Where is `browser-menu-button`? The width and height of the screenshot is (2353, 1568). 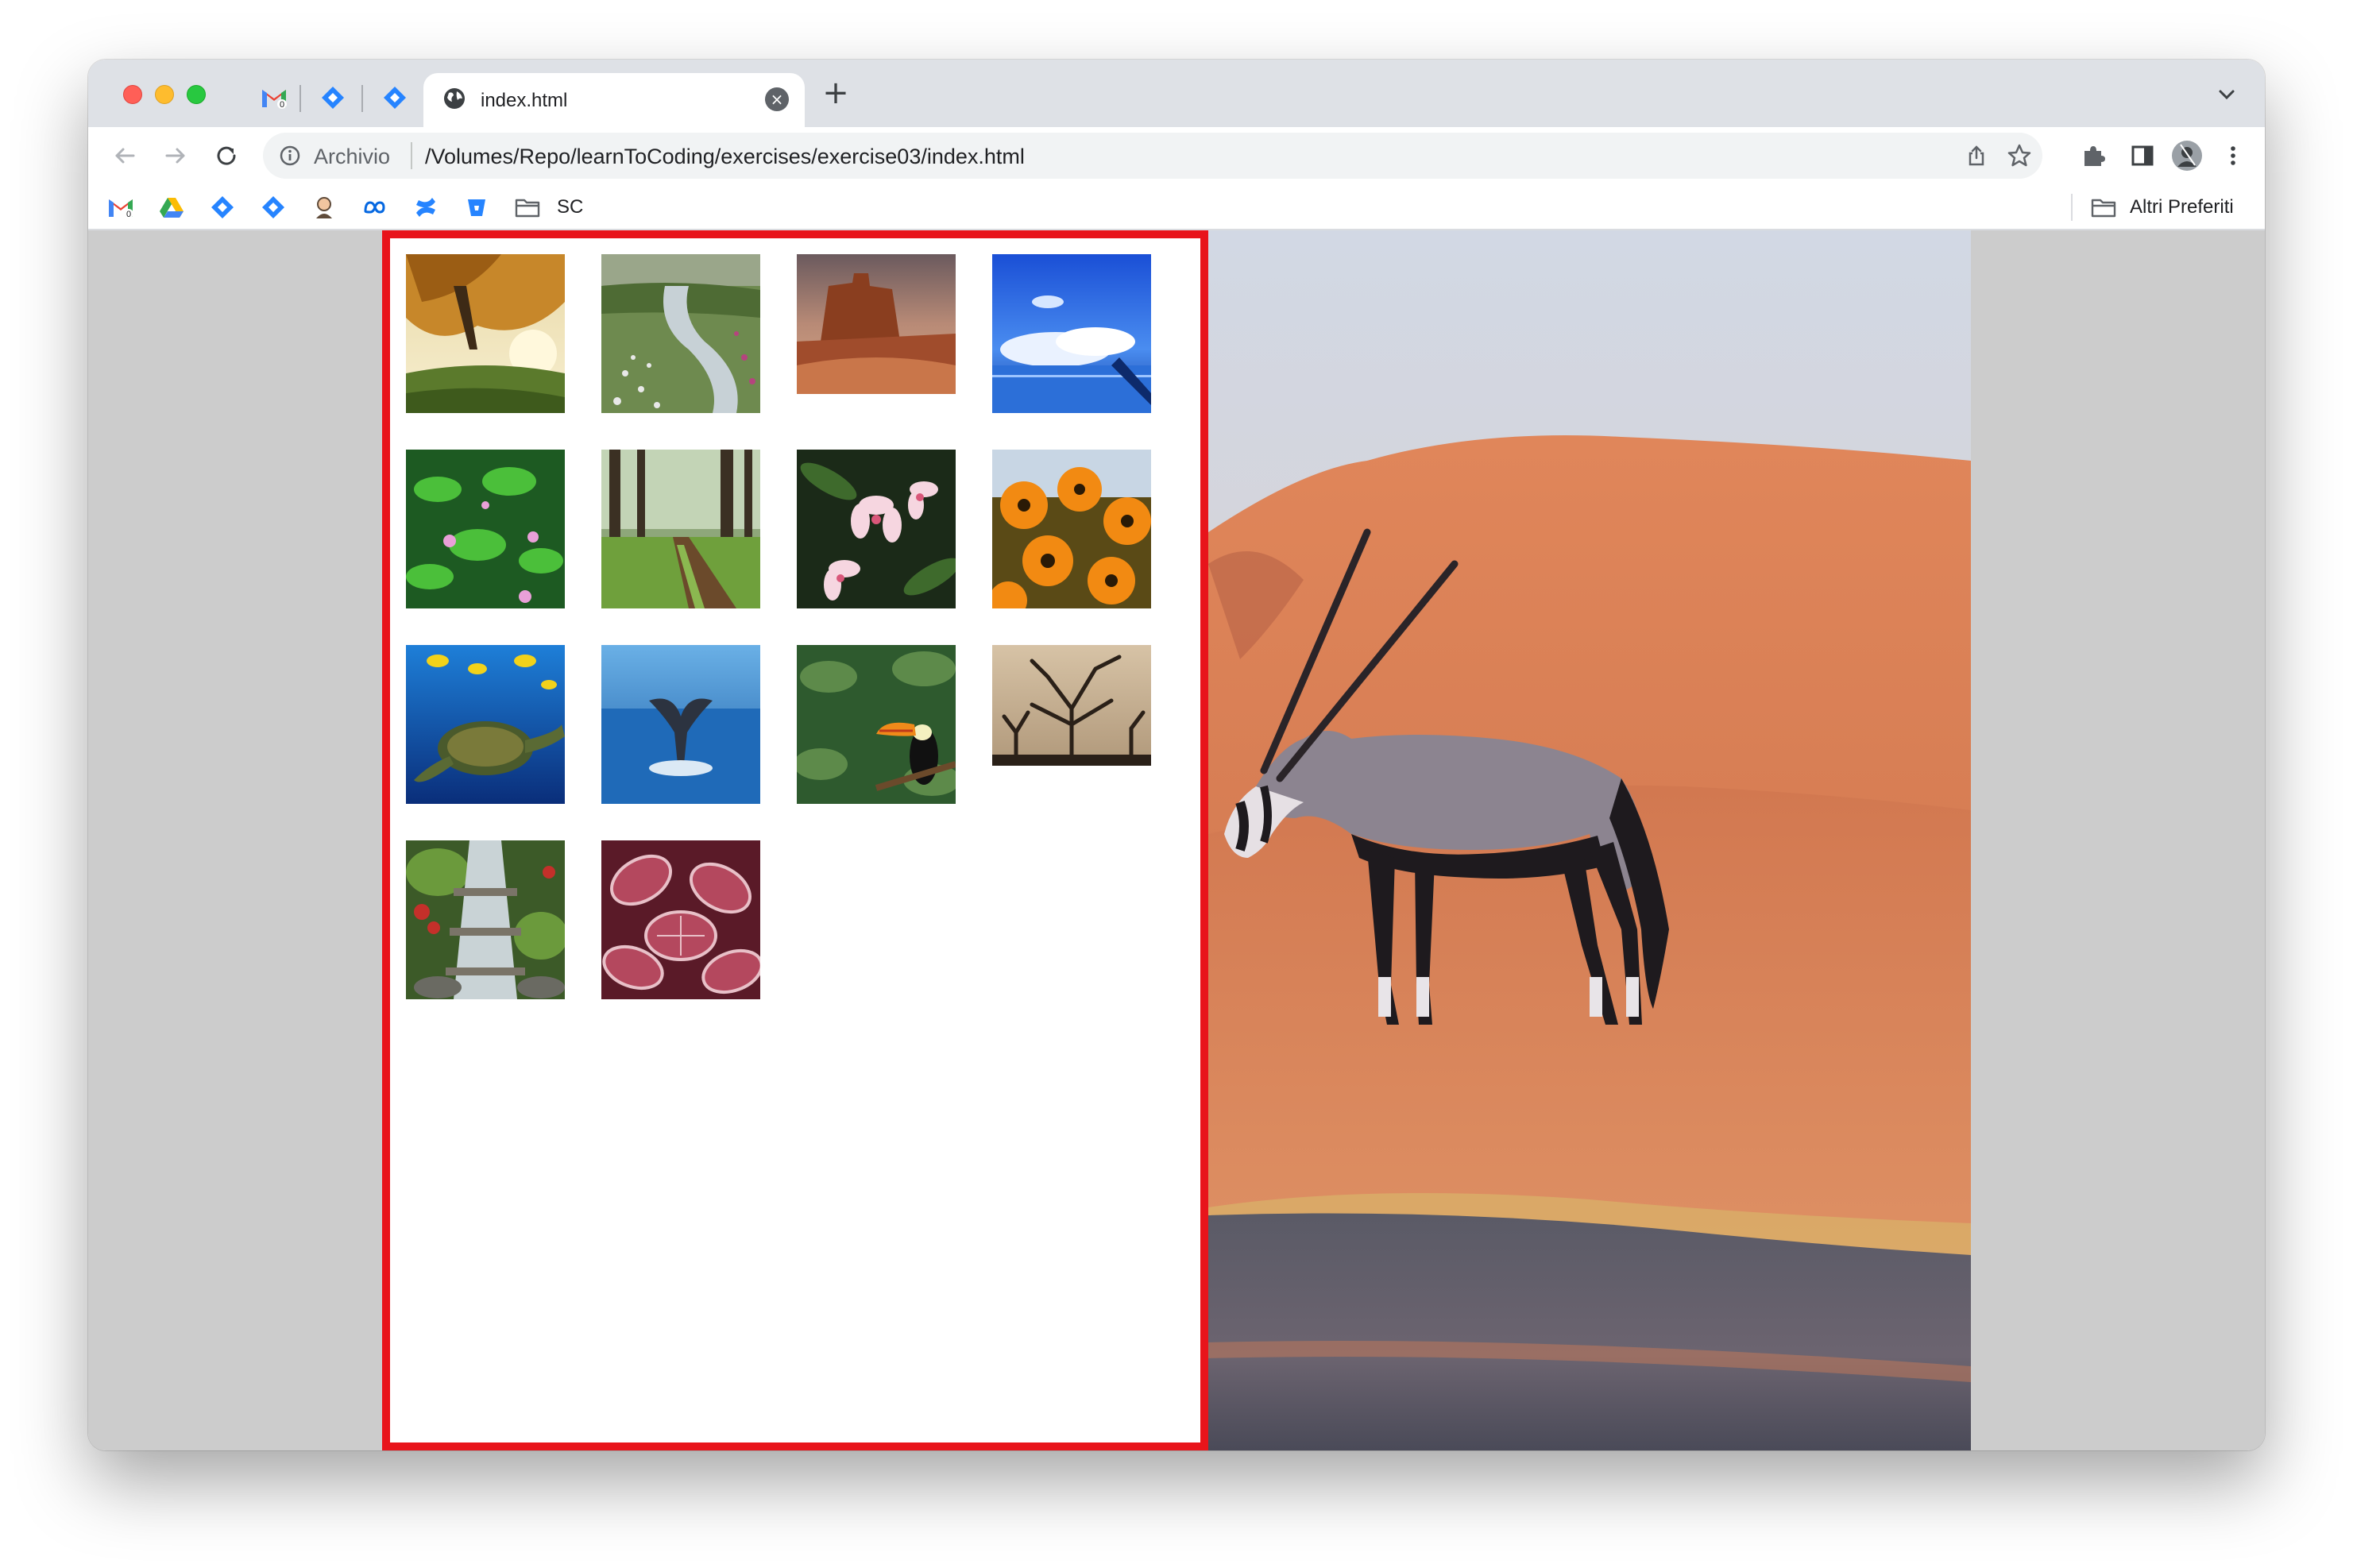
browser-menu-button is located at coordinates (2233, 156).